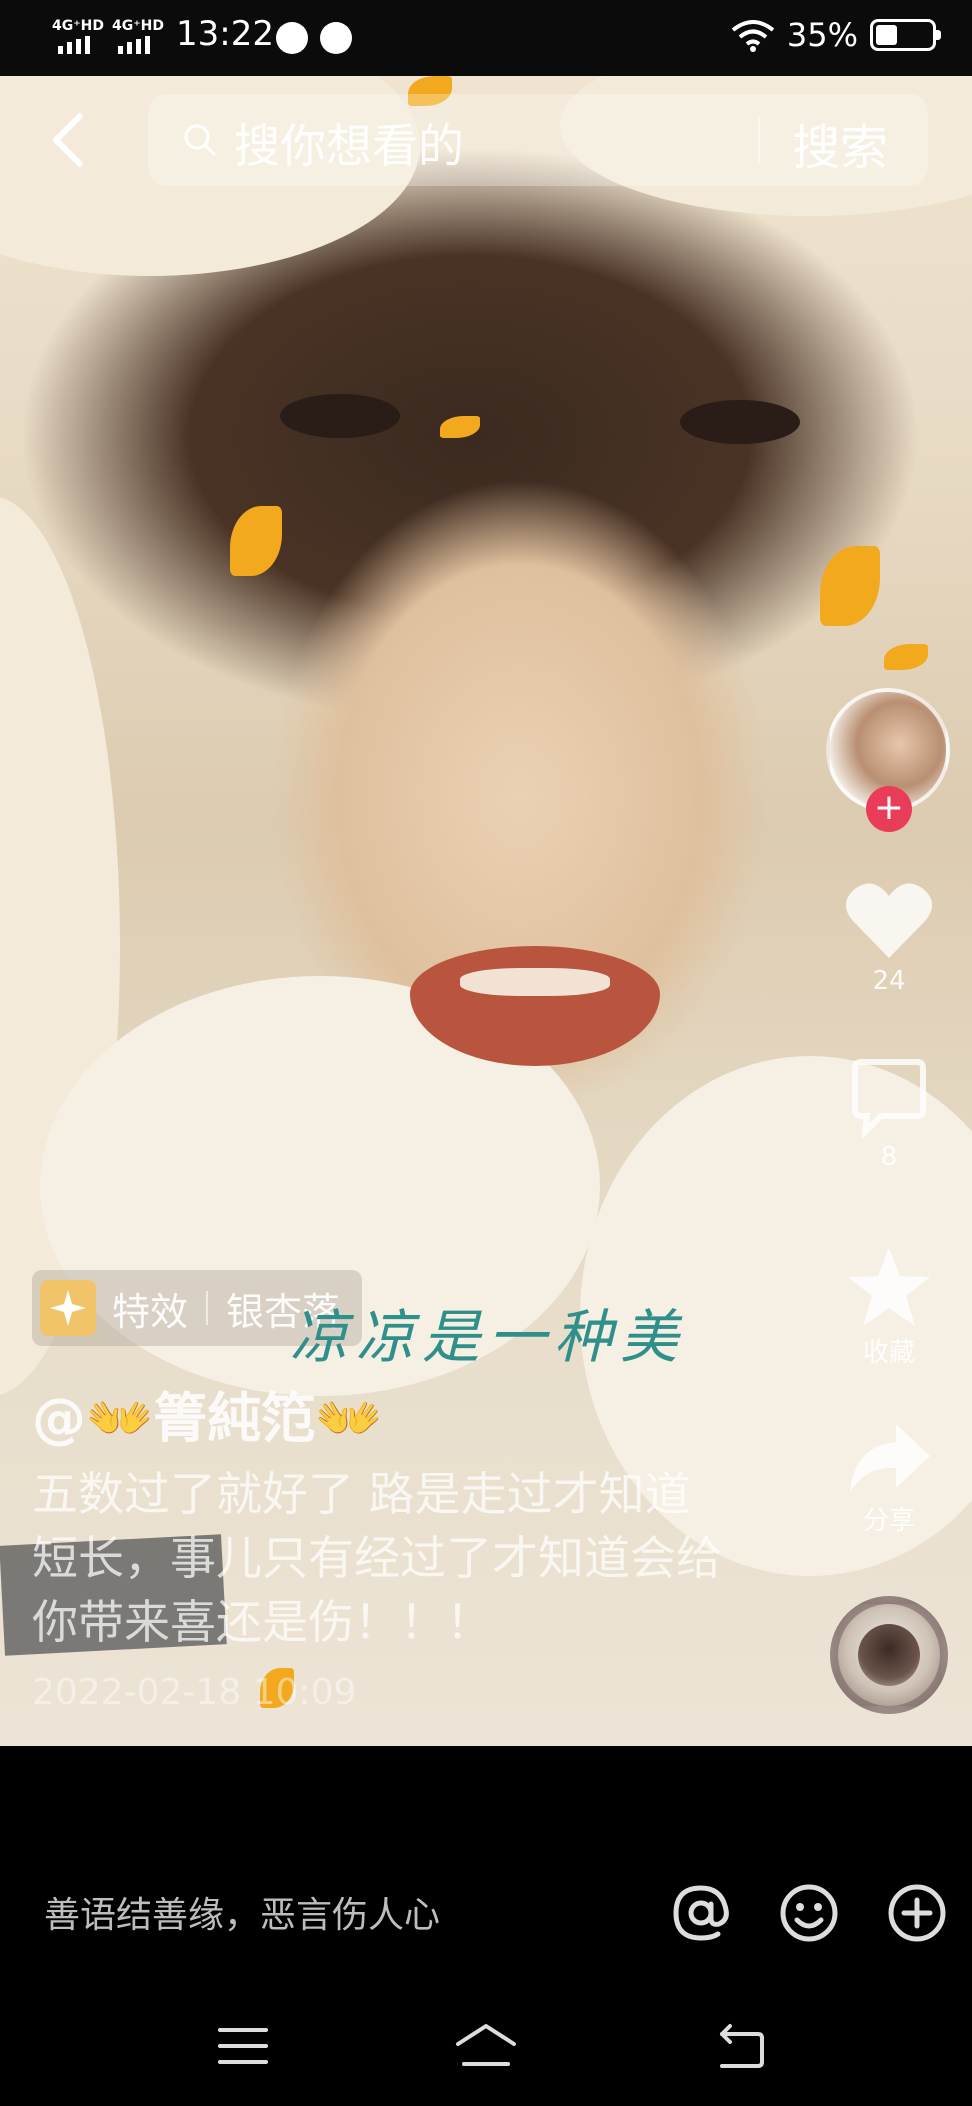  What do you see at coordinates (488, 1337) in the screenshot?
I see `video-overlay-caption: 凉凉是一种美` at bounding box center [488, 1337].